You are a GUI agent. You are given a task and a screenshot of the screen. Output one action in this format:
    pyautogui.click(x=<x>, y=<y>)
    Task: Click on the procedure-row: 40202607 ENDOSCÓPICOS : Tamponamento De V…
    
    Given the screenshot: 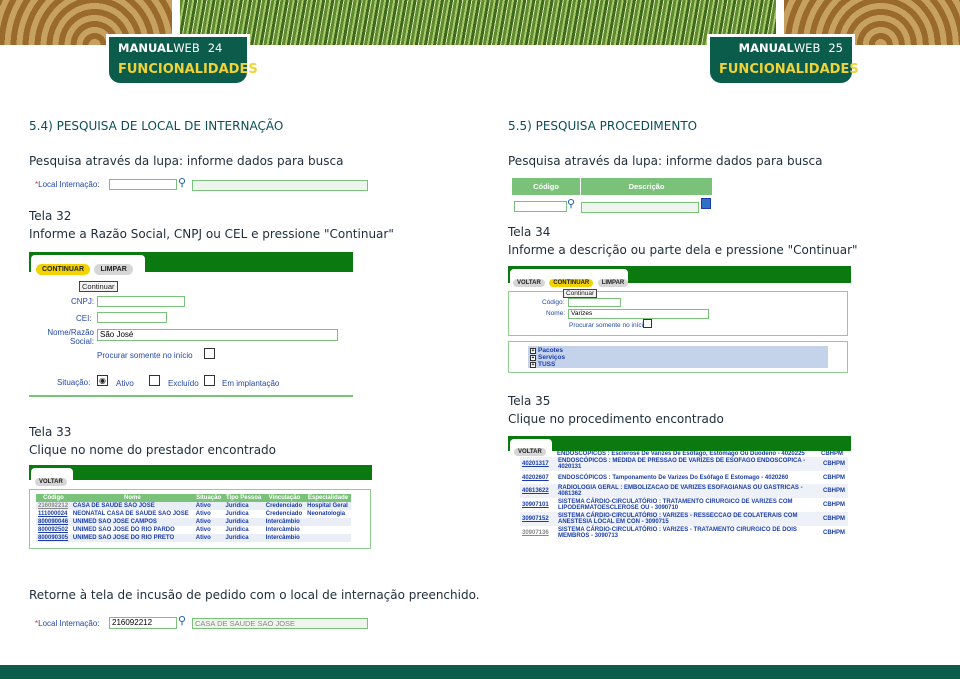 What is the action you would take?
    pyautogui.click(x=684, y=477)
    